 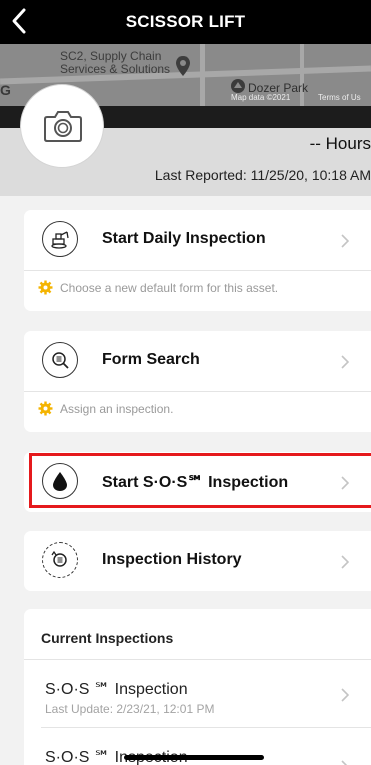 I want to click on form-search-label: Form Search, so click(x=151, y=359).